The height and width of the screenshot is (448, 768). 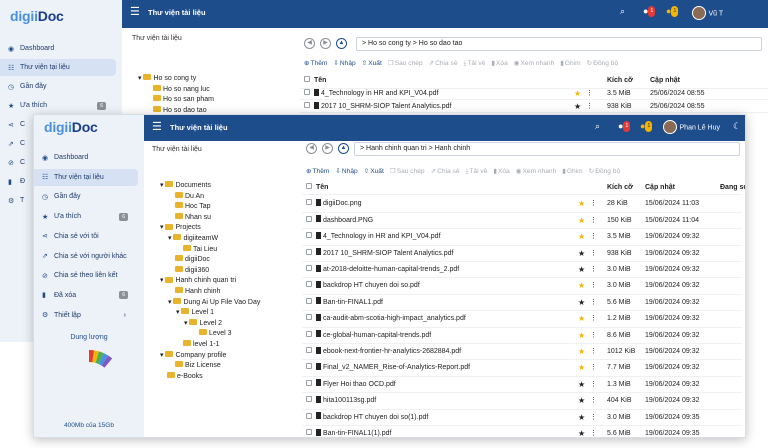 I want to click on back-button: ◀, so click(x=309, y=43).